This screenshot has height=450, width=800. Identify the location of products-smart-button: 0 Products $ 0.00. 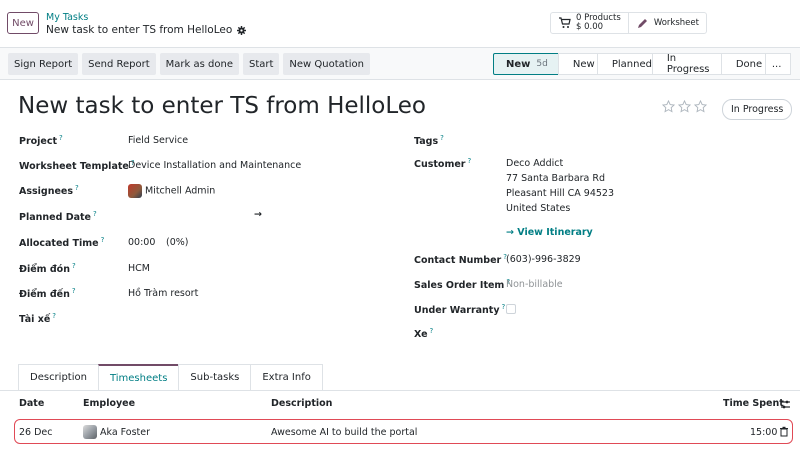
(589, 23).